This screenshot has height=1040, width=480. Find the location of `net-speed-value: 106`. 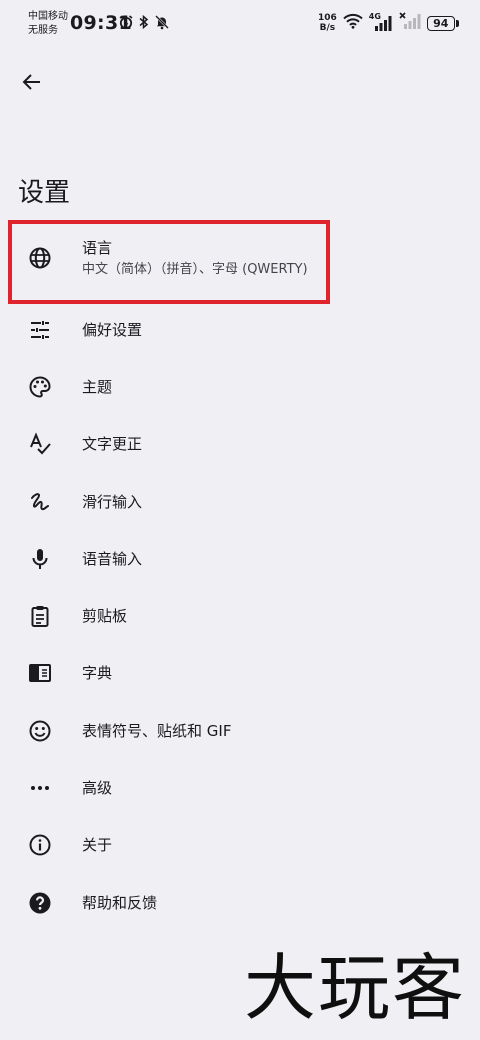

net-speed-value: 106 is located at coordinates (327, 18).